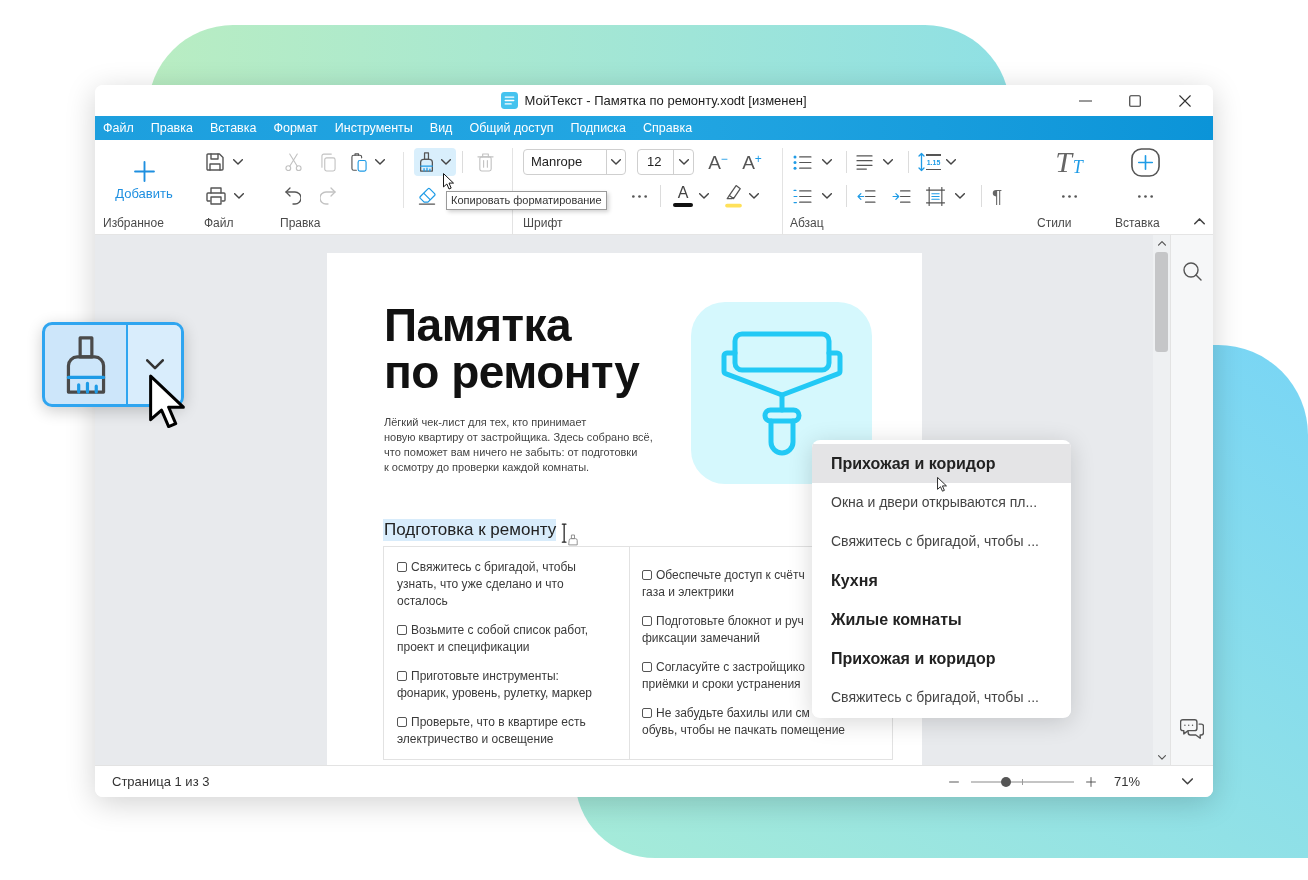 The image size is (1308, 880). Describe the element at coordinates (723, 583) in the screenshot. I see `checklist-item: Обеспечьте доступ к счётч газа и электрики` at that location.